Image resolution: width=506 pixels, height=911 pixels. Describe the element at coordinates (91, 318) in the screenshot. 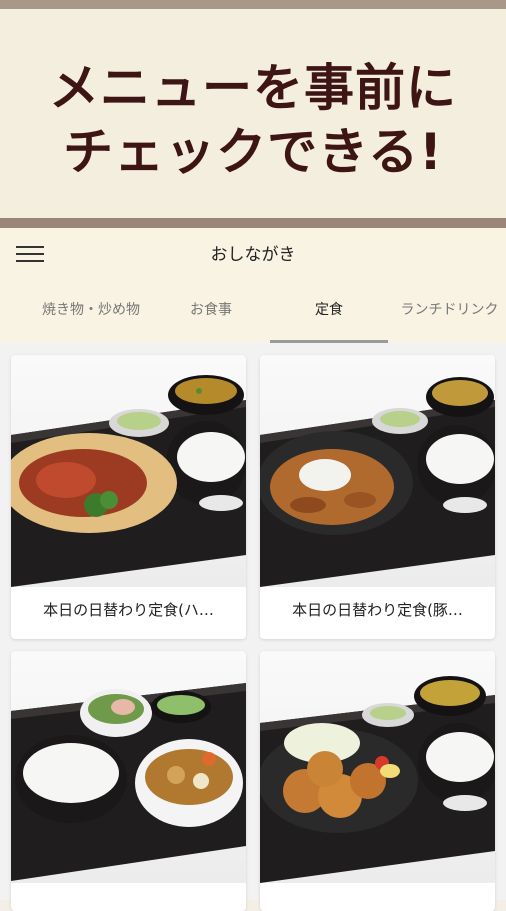

I see `tab-yakimono: 焼き物・炒め物` at that location.